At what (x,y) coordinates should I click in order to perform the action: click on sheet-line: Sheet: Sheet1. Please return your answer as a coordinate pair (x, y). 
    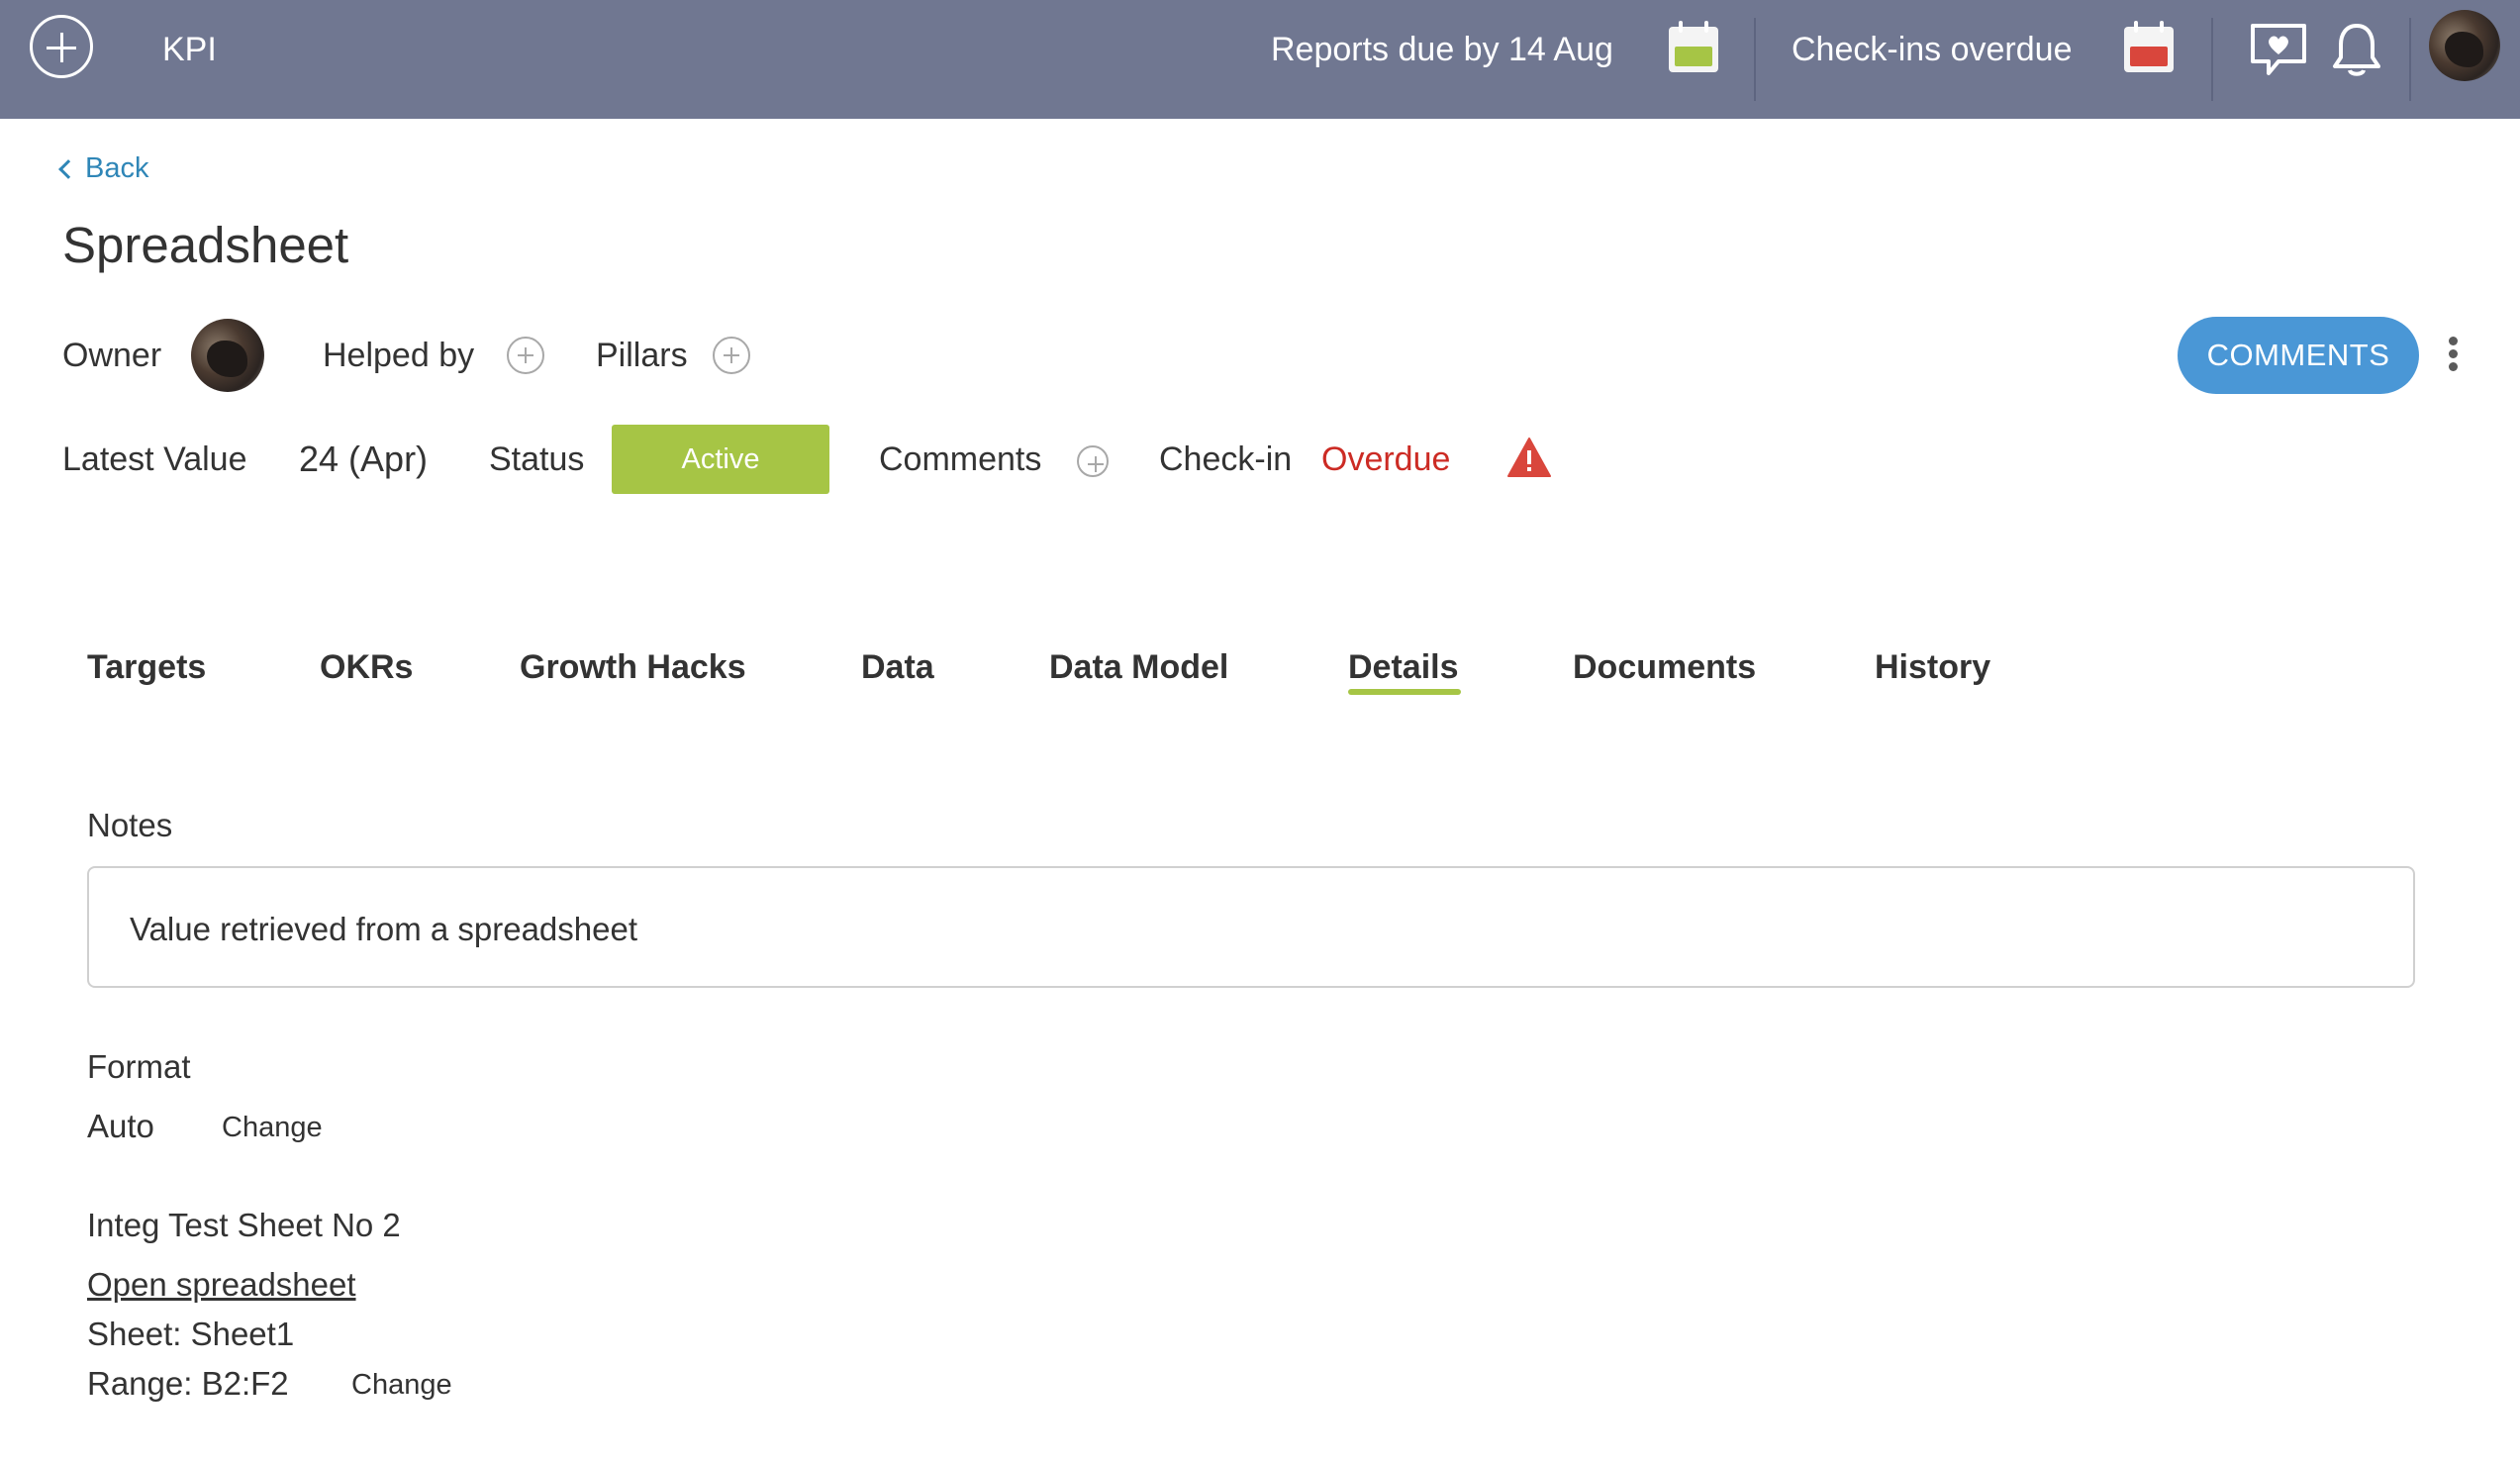
    Looking at the image, I should click on (191, 1334).